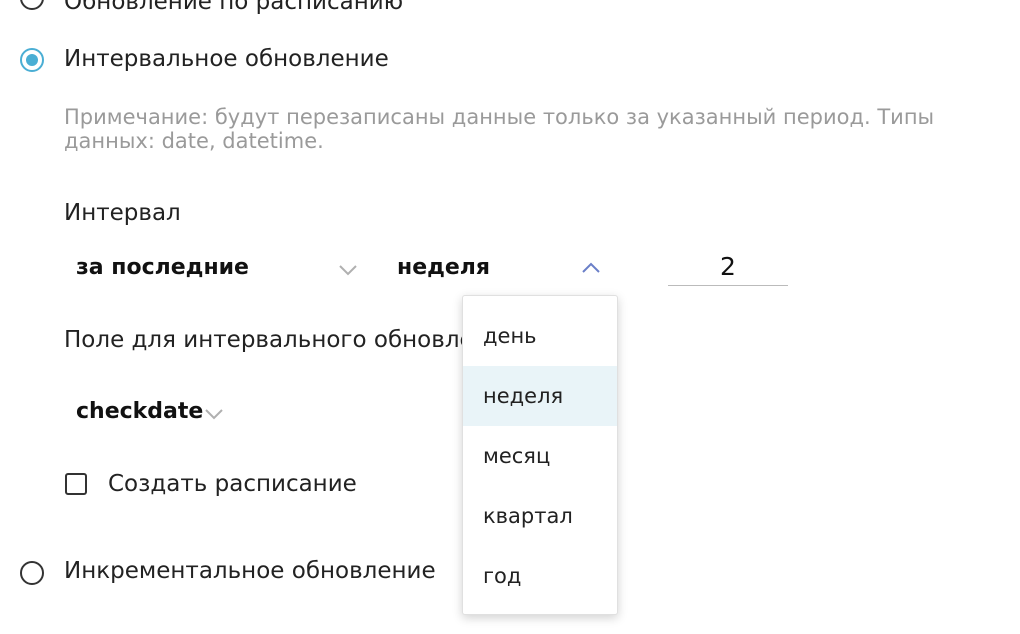 The width and height of the screenshot is (1020, 634). What do you see at coordinates (540, 516) in the screenshot?
I see `dropdown-item-quarter: квартал` at bounding box center [540, 516].